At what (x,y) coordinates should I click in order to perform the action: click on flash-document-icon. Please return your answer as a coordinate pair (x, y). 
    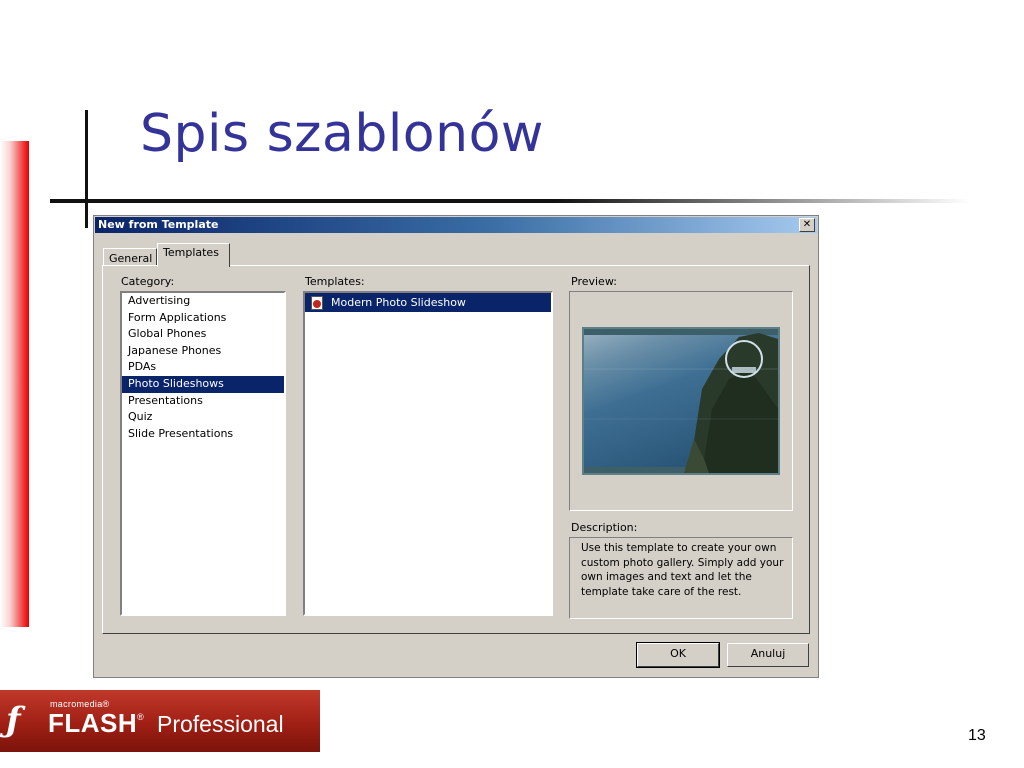
    Looking at the image, I should click on (317, 302).